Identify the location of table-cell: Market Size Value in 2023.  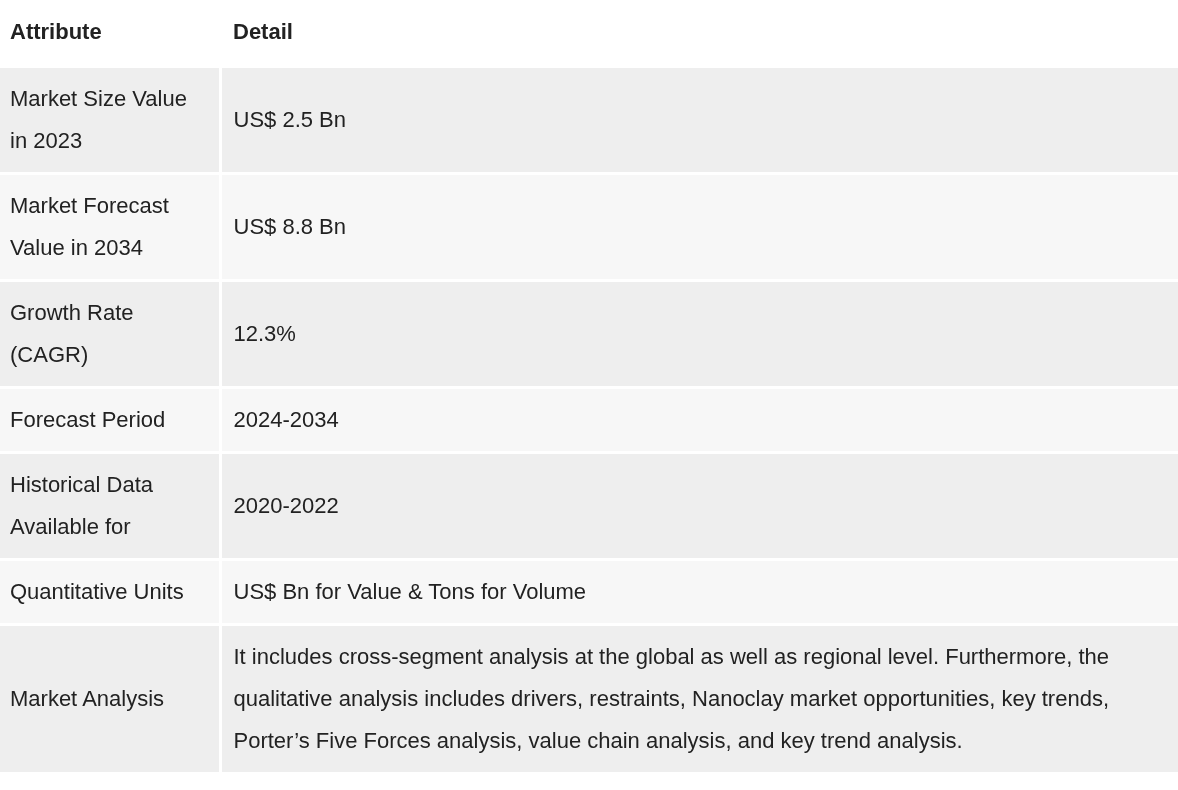
(110, 119).